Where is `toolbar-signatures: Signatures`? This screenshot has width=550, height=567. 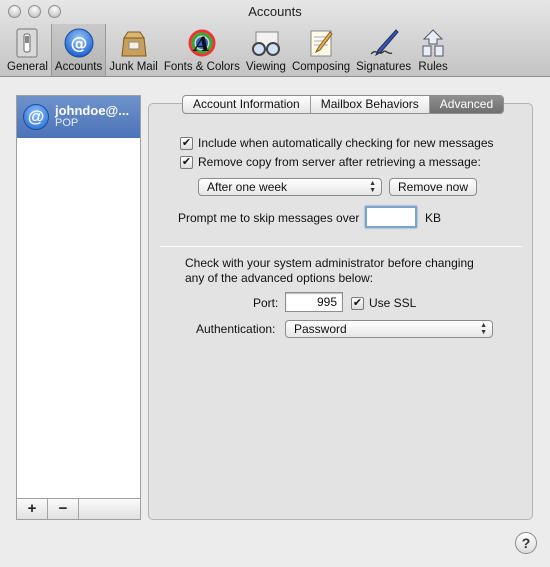 toolbar-signatures: Signatures is located at coordinates (383, 50).